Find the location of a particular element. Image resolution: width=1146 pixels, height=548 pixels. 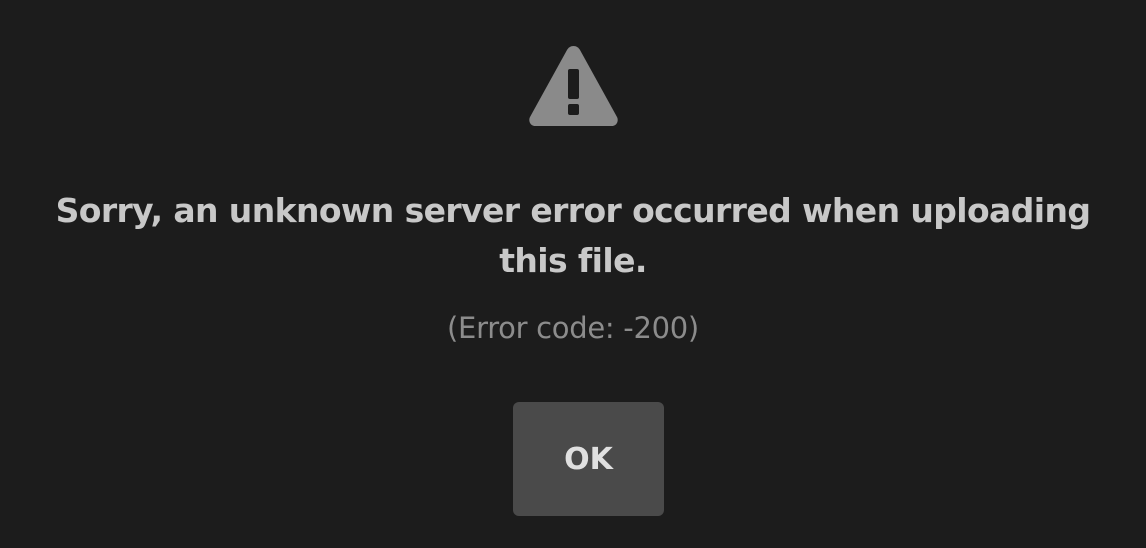

warning-triangle-icon is located at coordinates (573, 85).